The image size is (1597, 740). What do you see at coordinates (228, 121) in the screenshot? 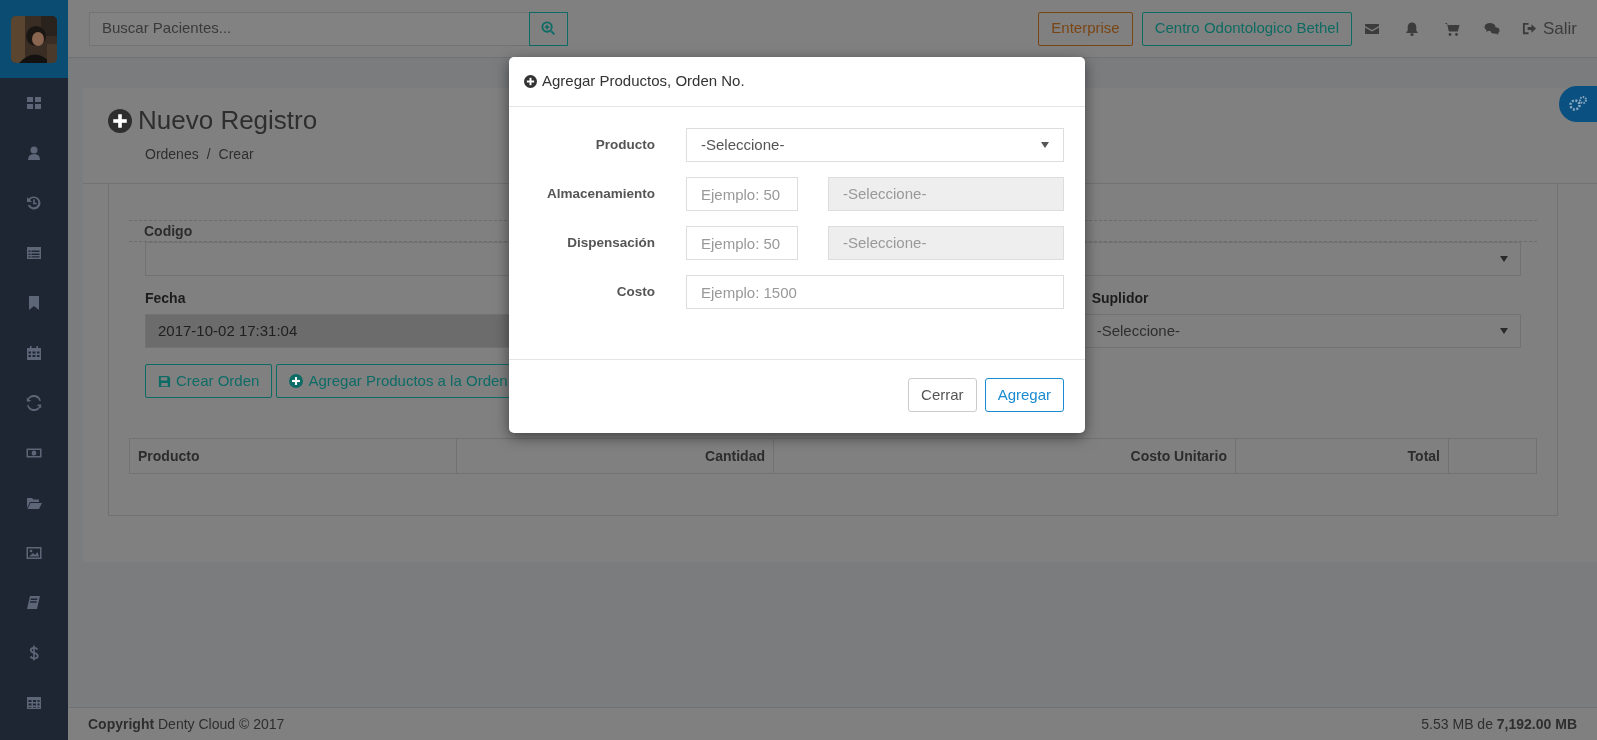
I see `page-title: Nuevo Registro` at bounding box center [228, 121].